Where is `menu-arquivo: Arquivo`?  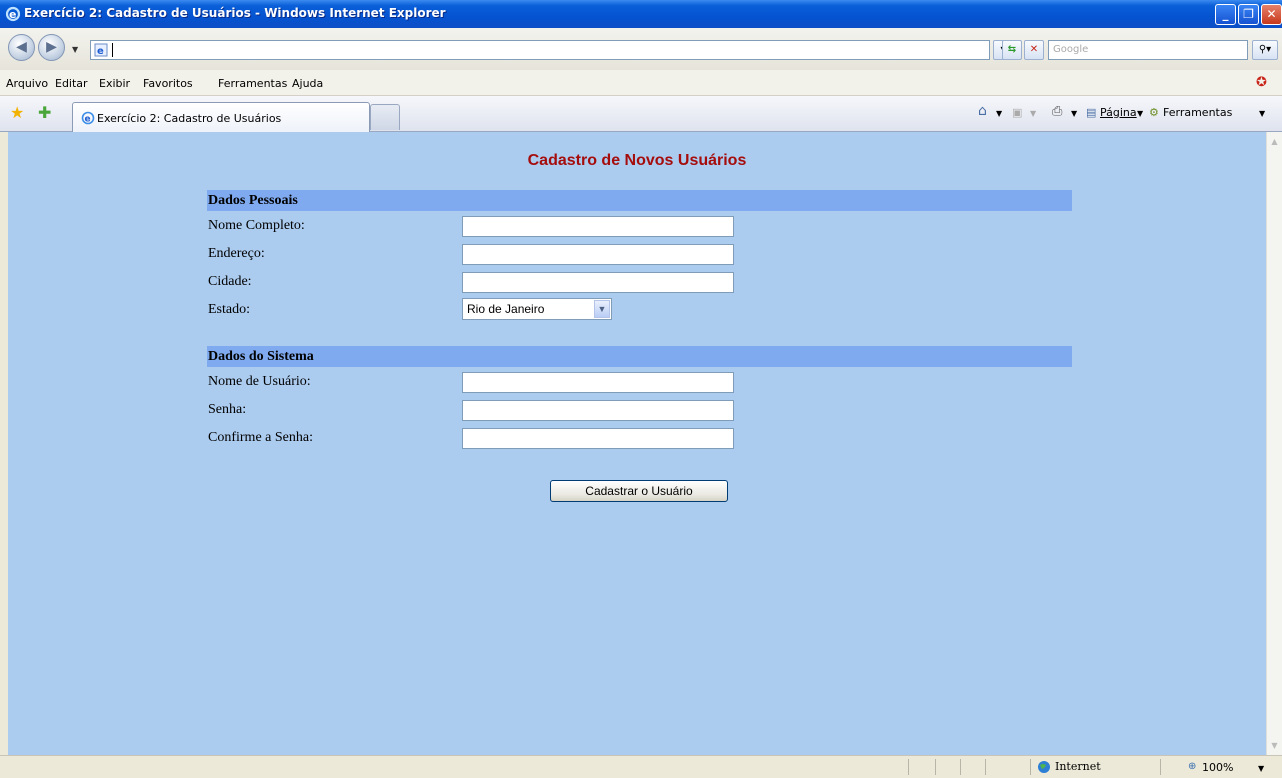
menu-arquivo: Arquivo is located at coordinates (27, 83).